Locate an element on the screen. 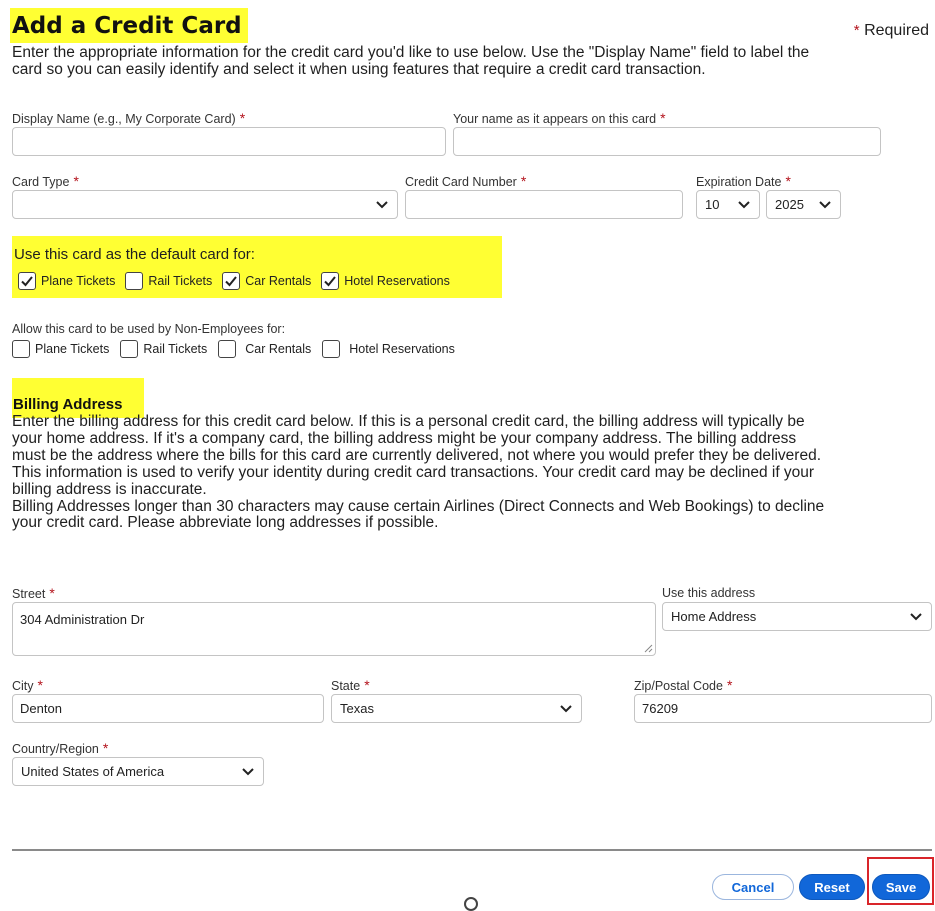  default-plane-option: Plane Tickets is located at coordinates (66, 281).